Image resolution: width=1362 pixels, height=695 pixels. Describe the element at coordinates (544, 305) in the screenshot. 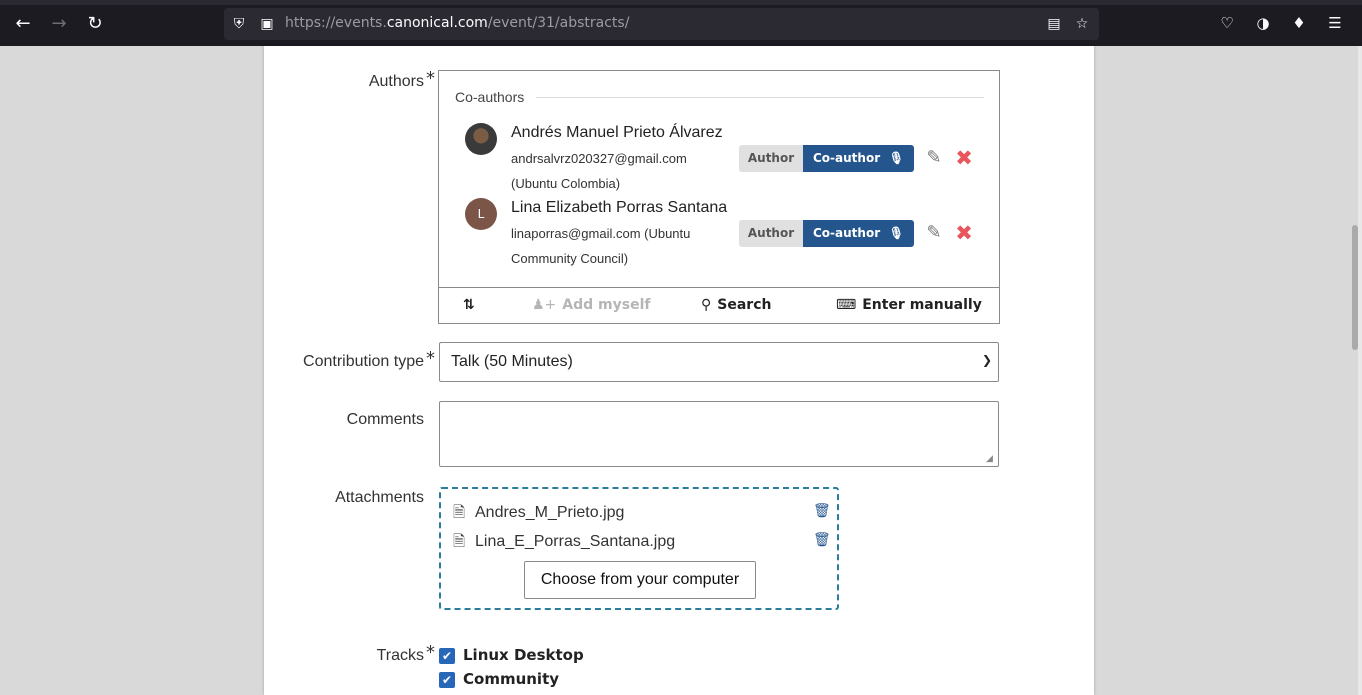

I see `user-plus-icon: ♟+` at that location.